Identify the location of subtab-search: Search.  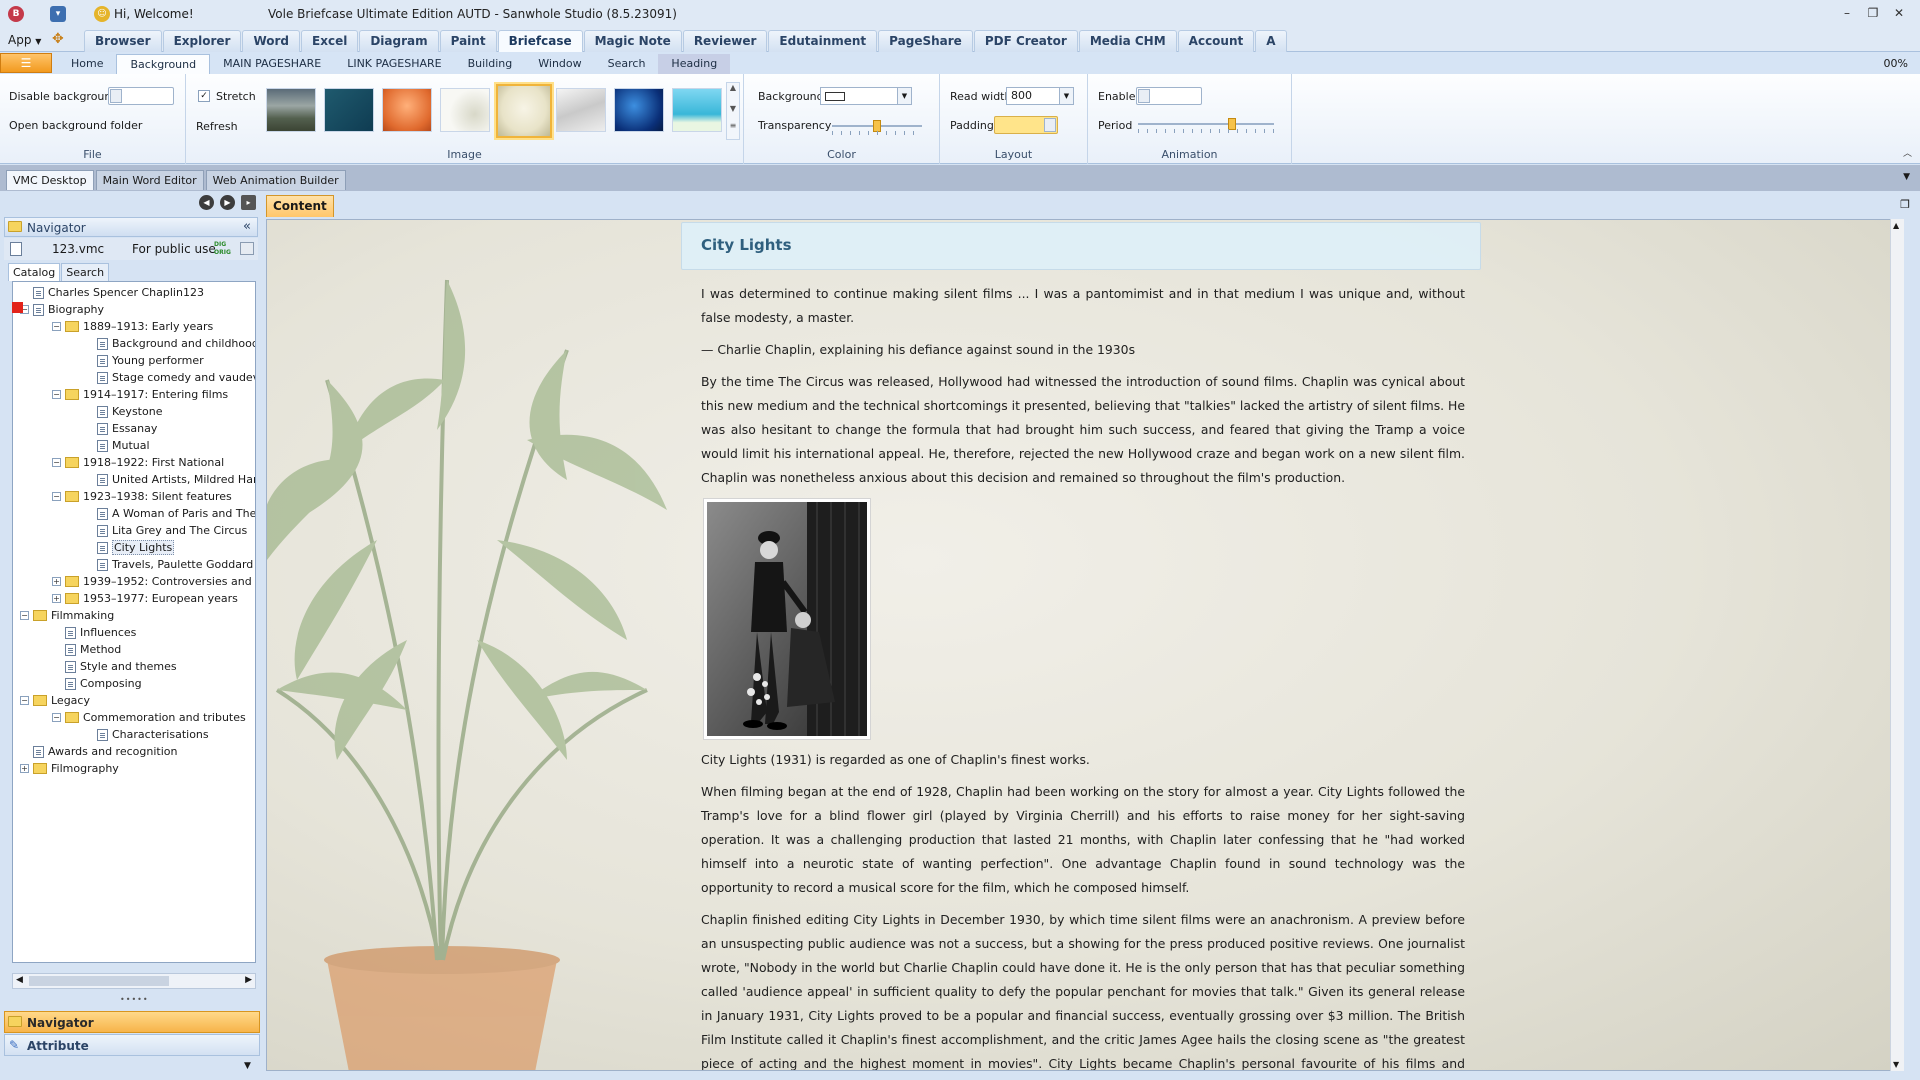
(627, 64).